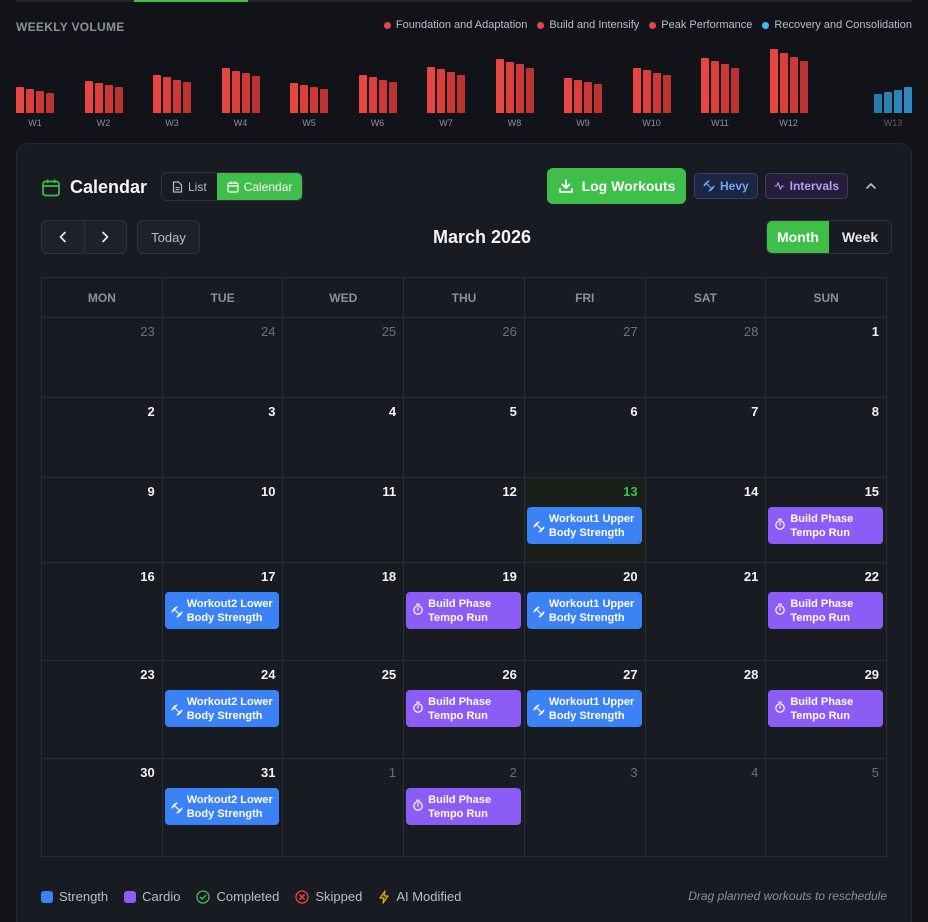 The image size is (928, 922). Describe the element at coordinates (700, 25) in the screenshot. I see `phase-legend-item: Peak Performance` at that location.